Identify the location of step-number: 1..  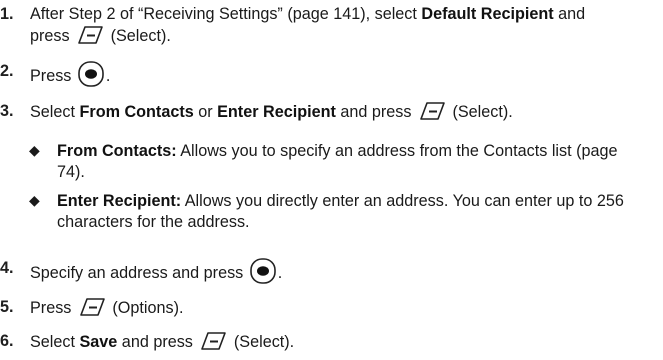
(7, 14).